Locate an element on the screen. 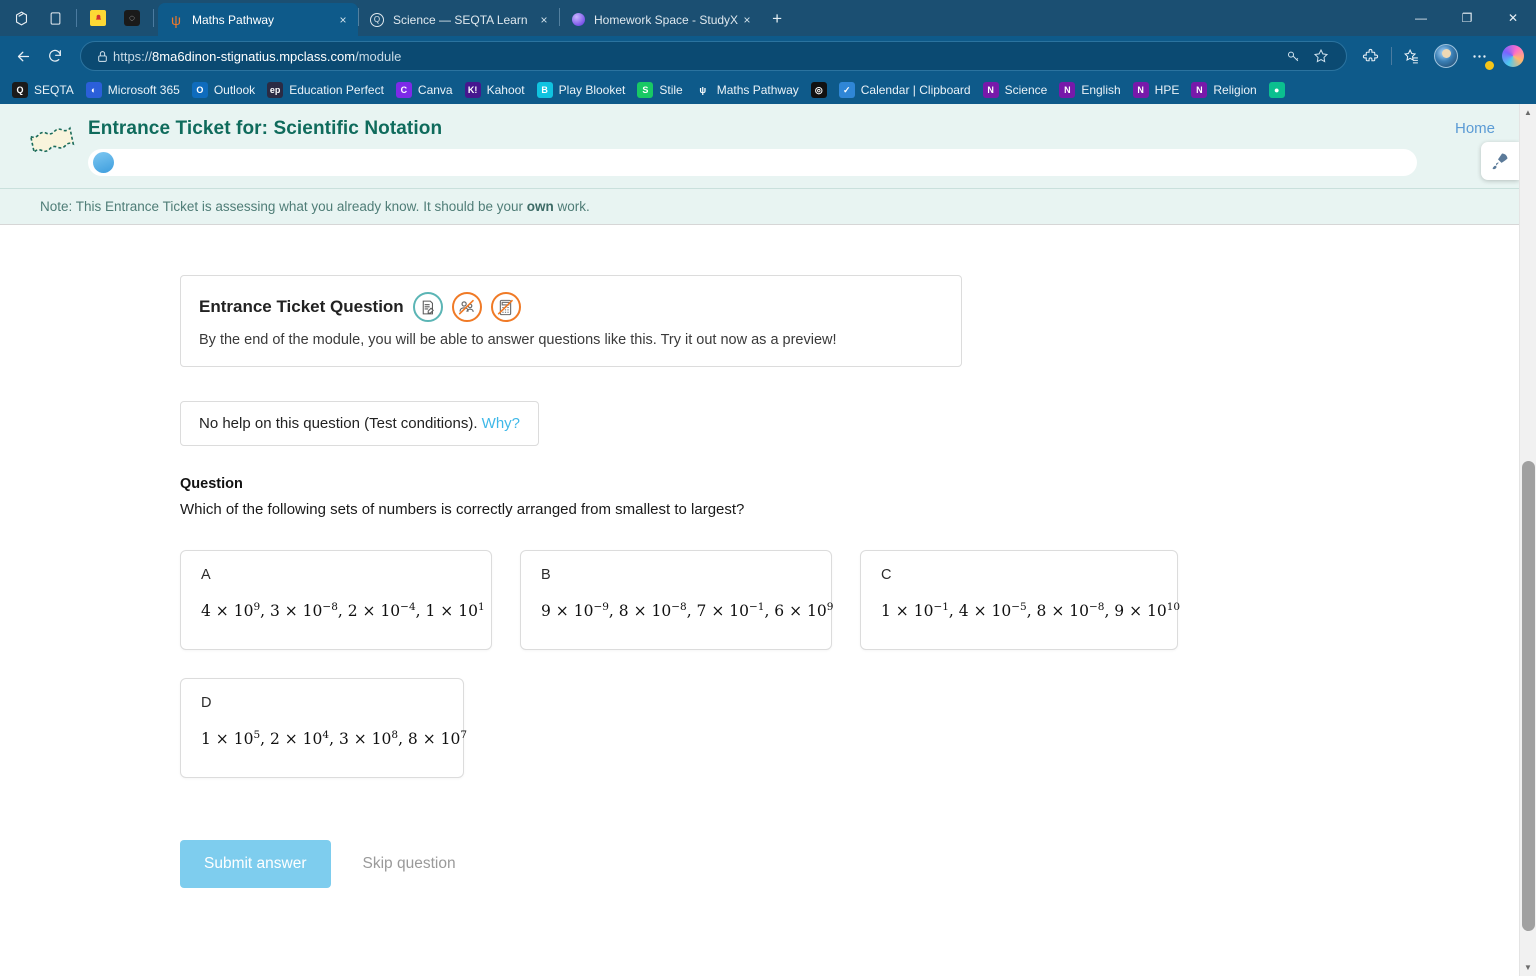  lock-icon is located at coordinates (102, 56).